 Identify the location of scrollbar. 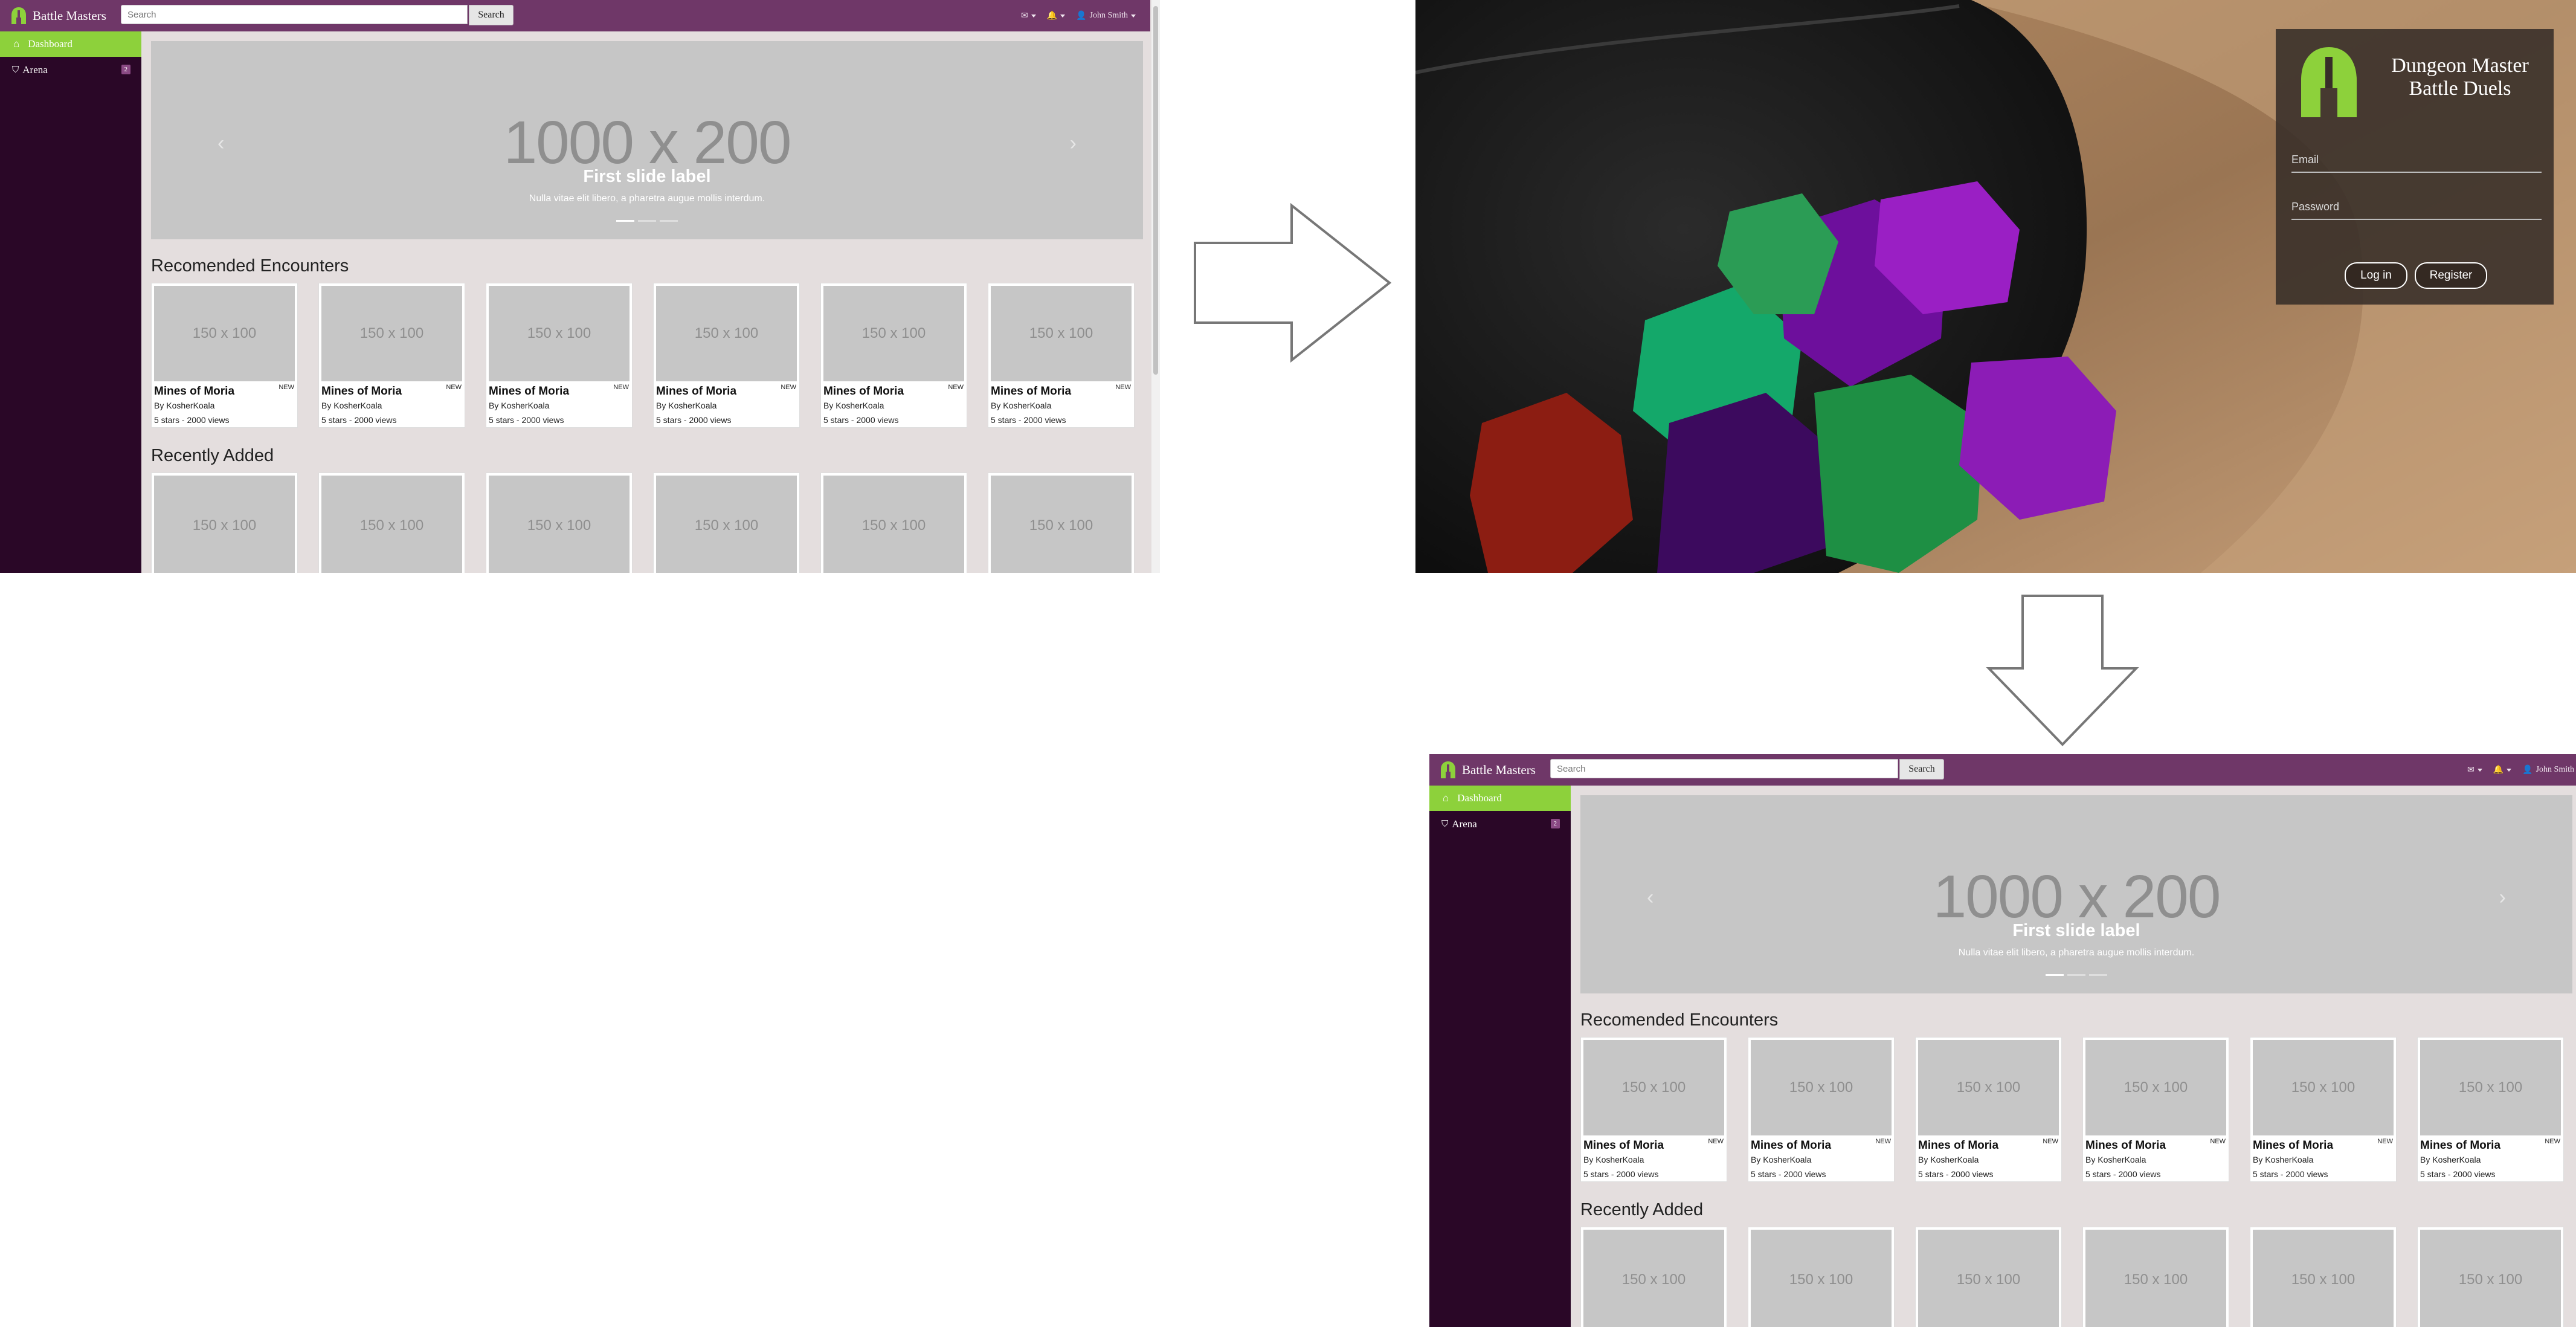
(1156, 286).